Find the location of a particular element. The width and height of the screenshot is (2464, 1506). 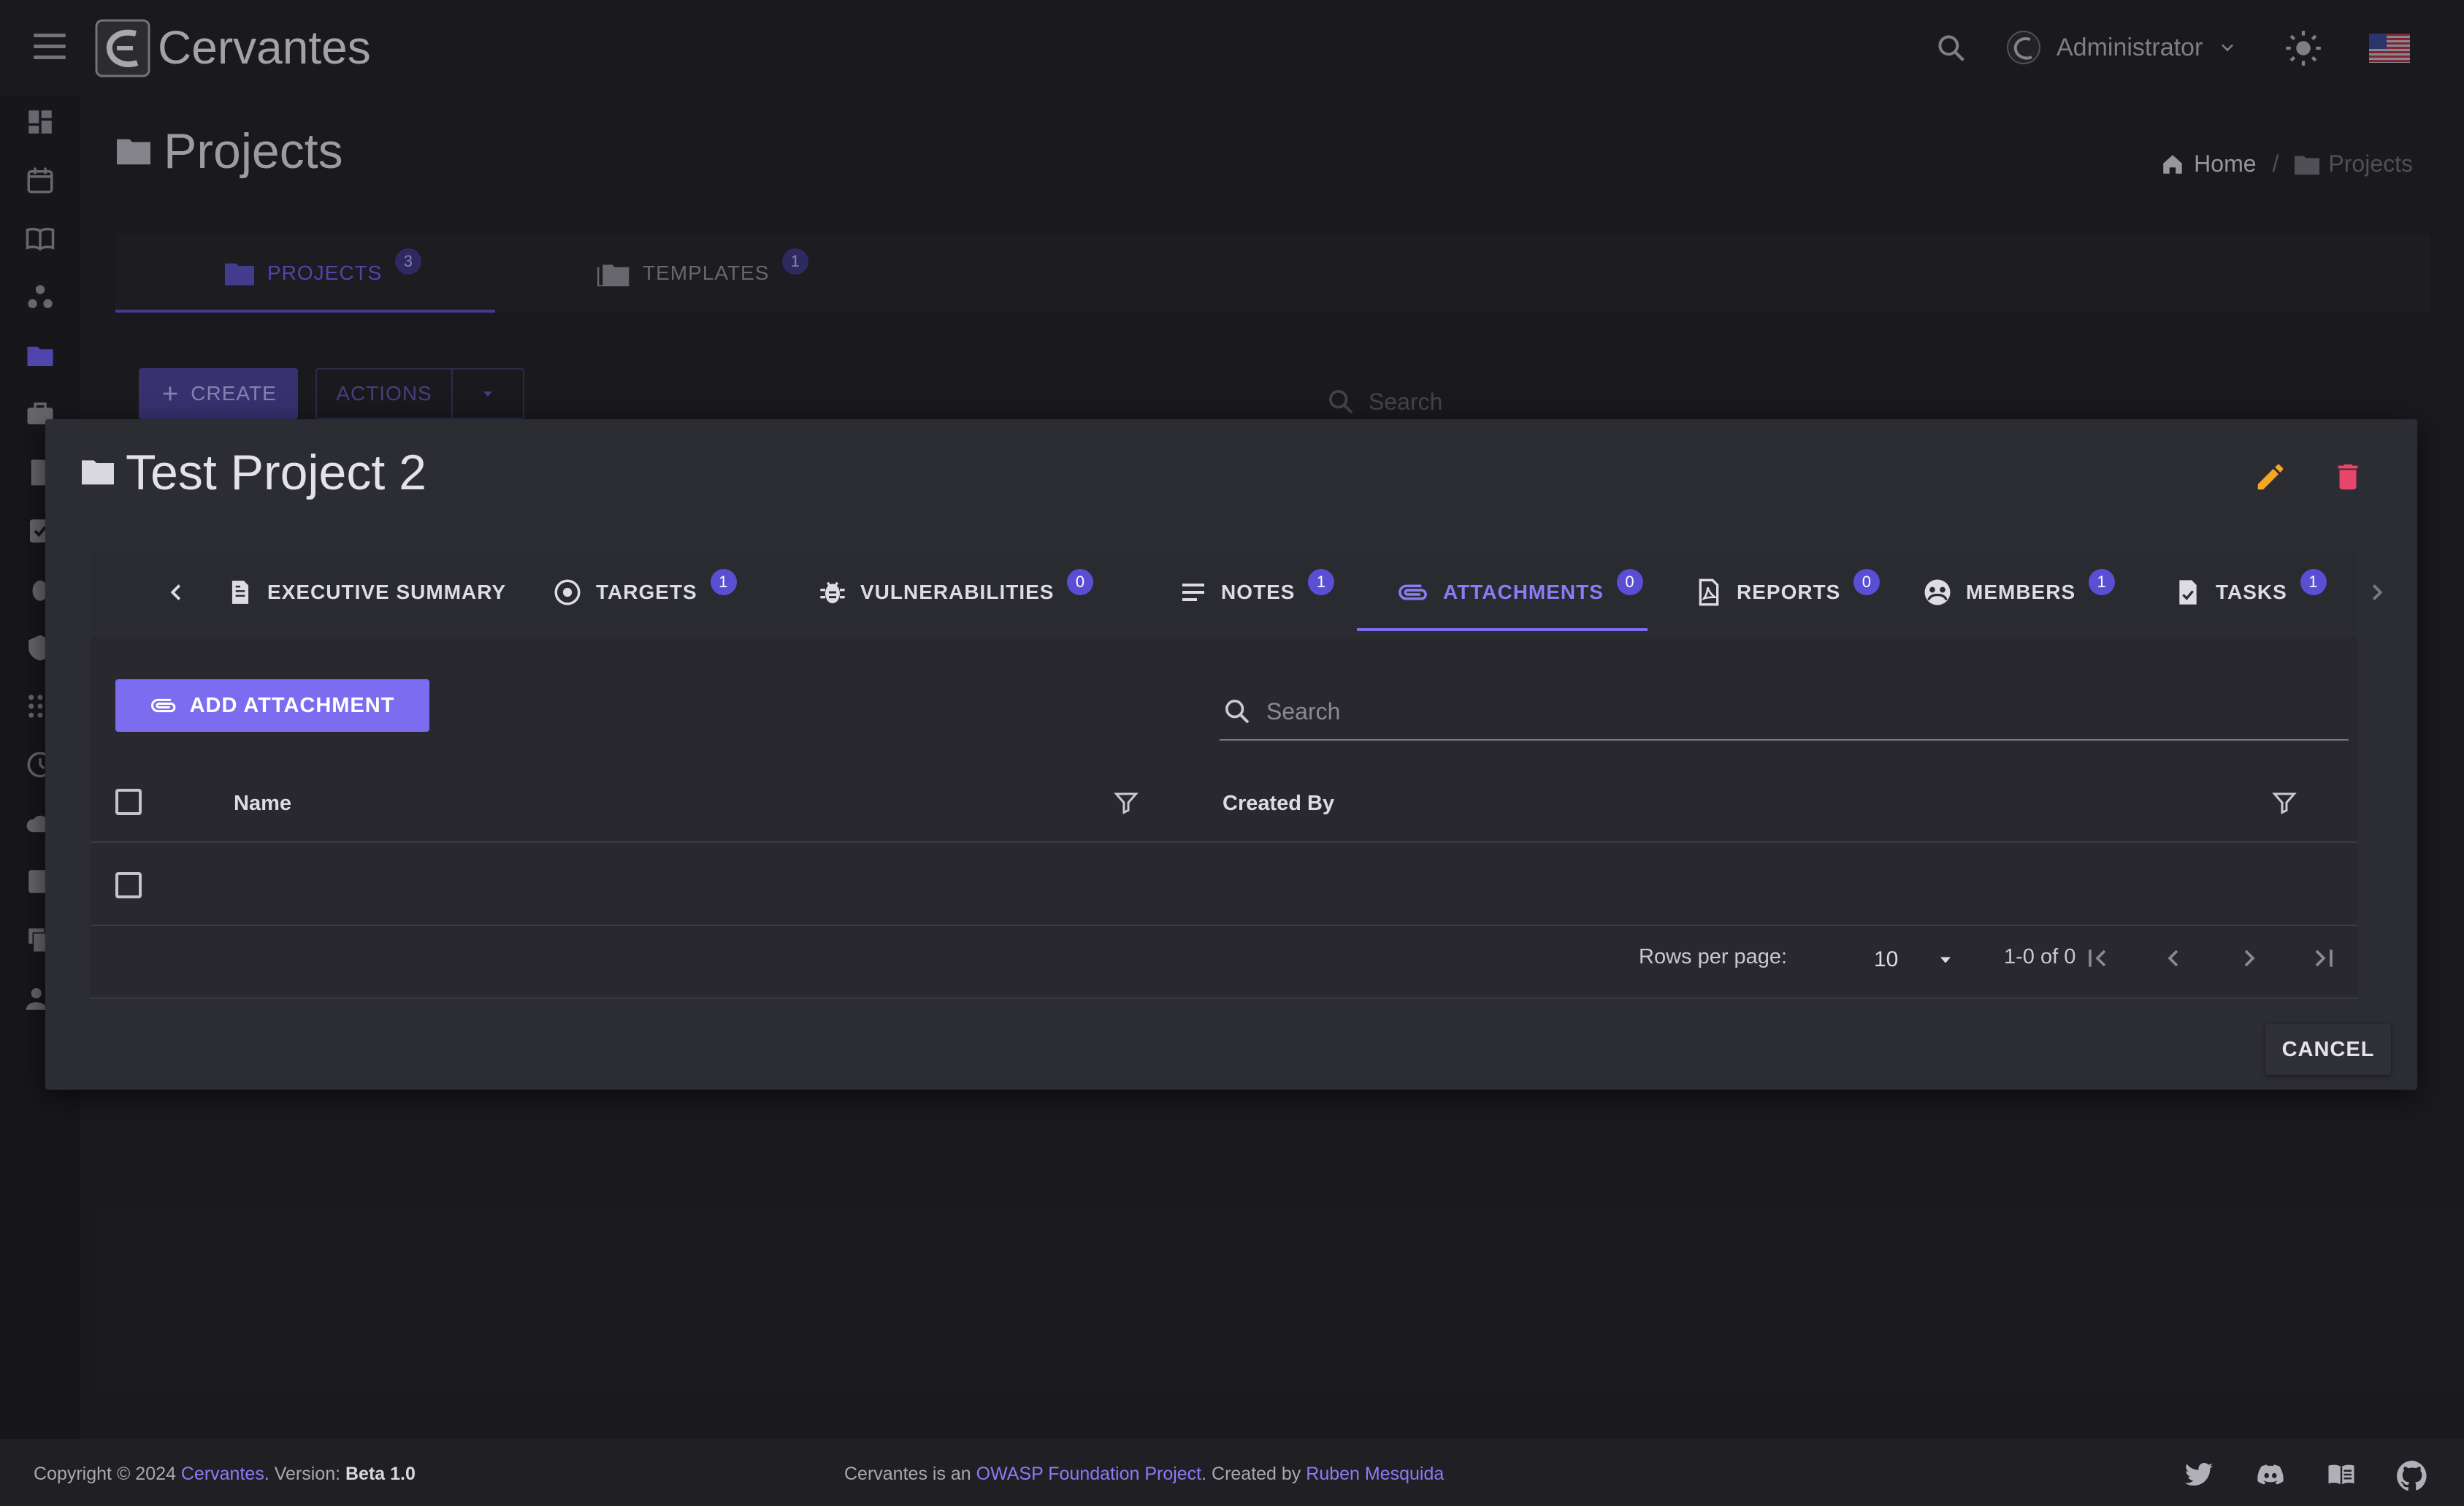

clients-icon is located at coordinates (40, 297).